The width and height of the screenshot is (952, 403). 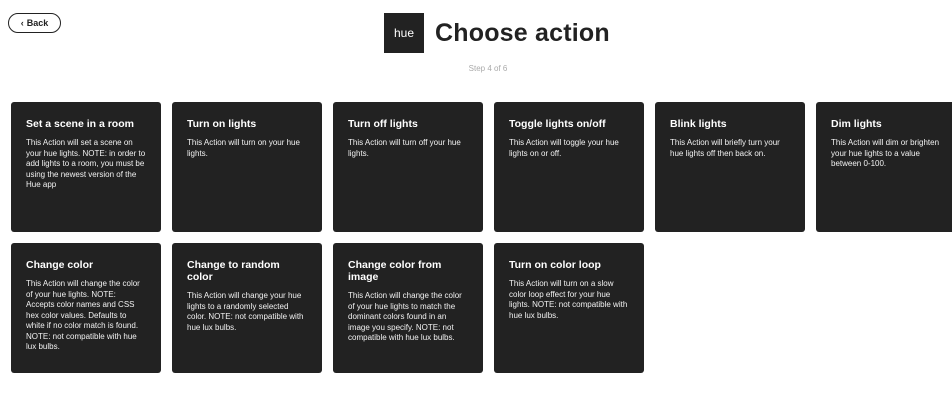 I want to click on action-card-title: Change color, so click(x=60, y=265).